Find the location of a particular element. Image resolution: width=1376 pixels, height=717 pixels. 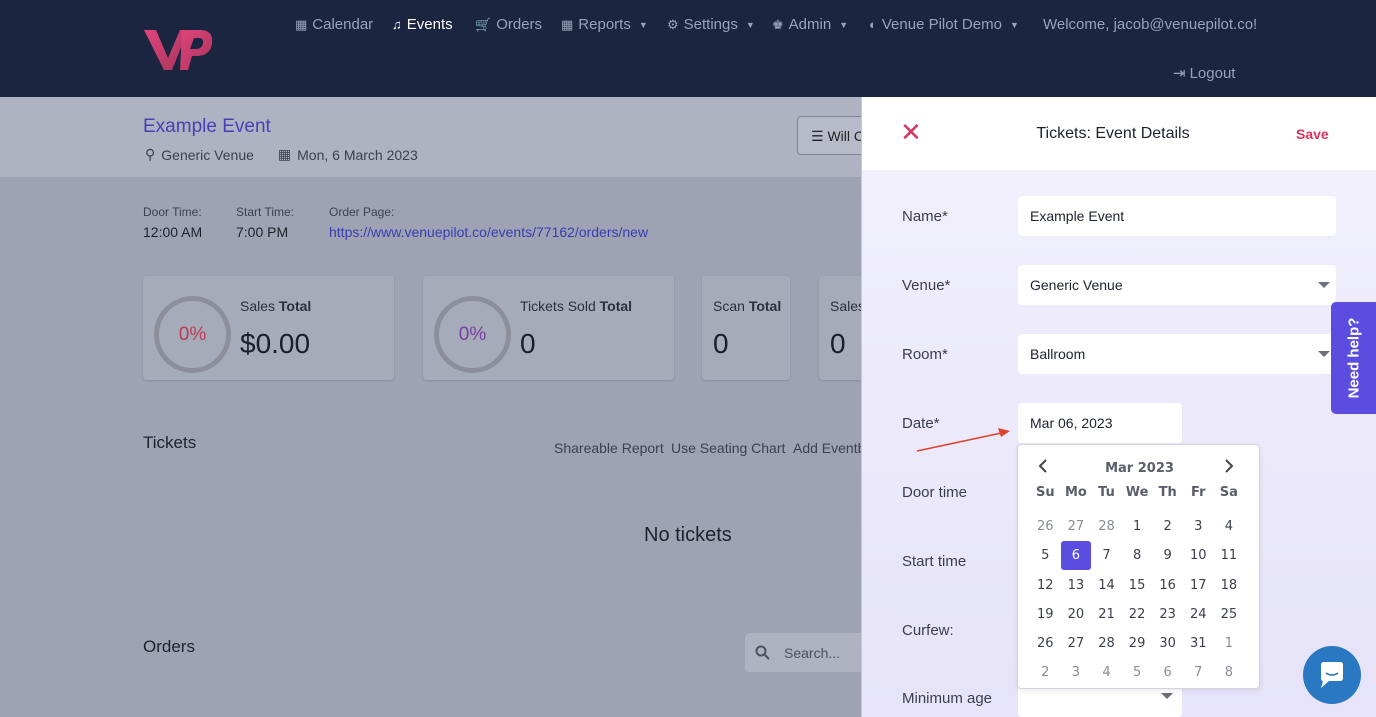

nav-settings: ⚙ Settings ▼ is located at coordinates (711, 24).